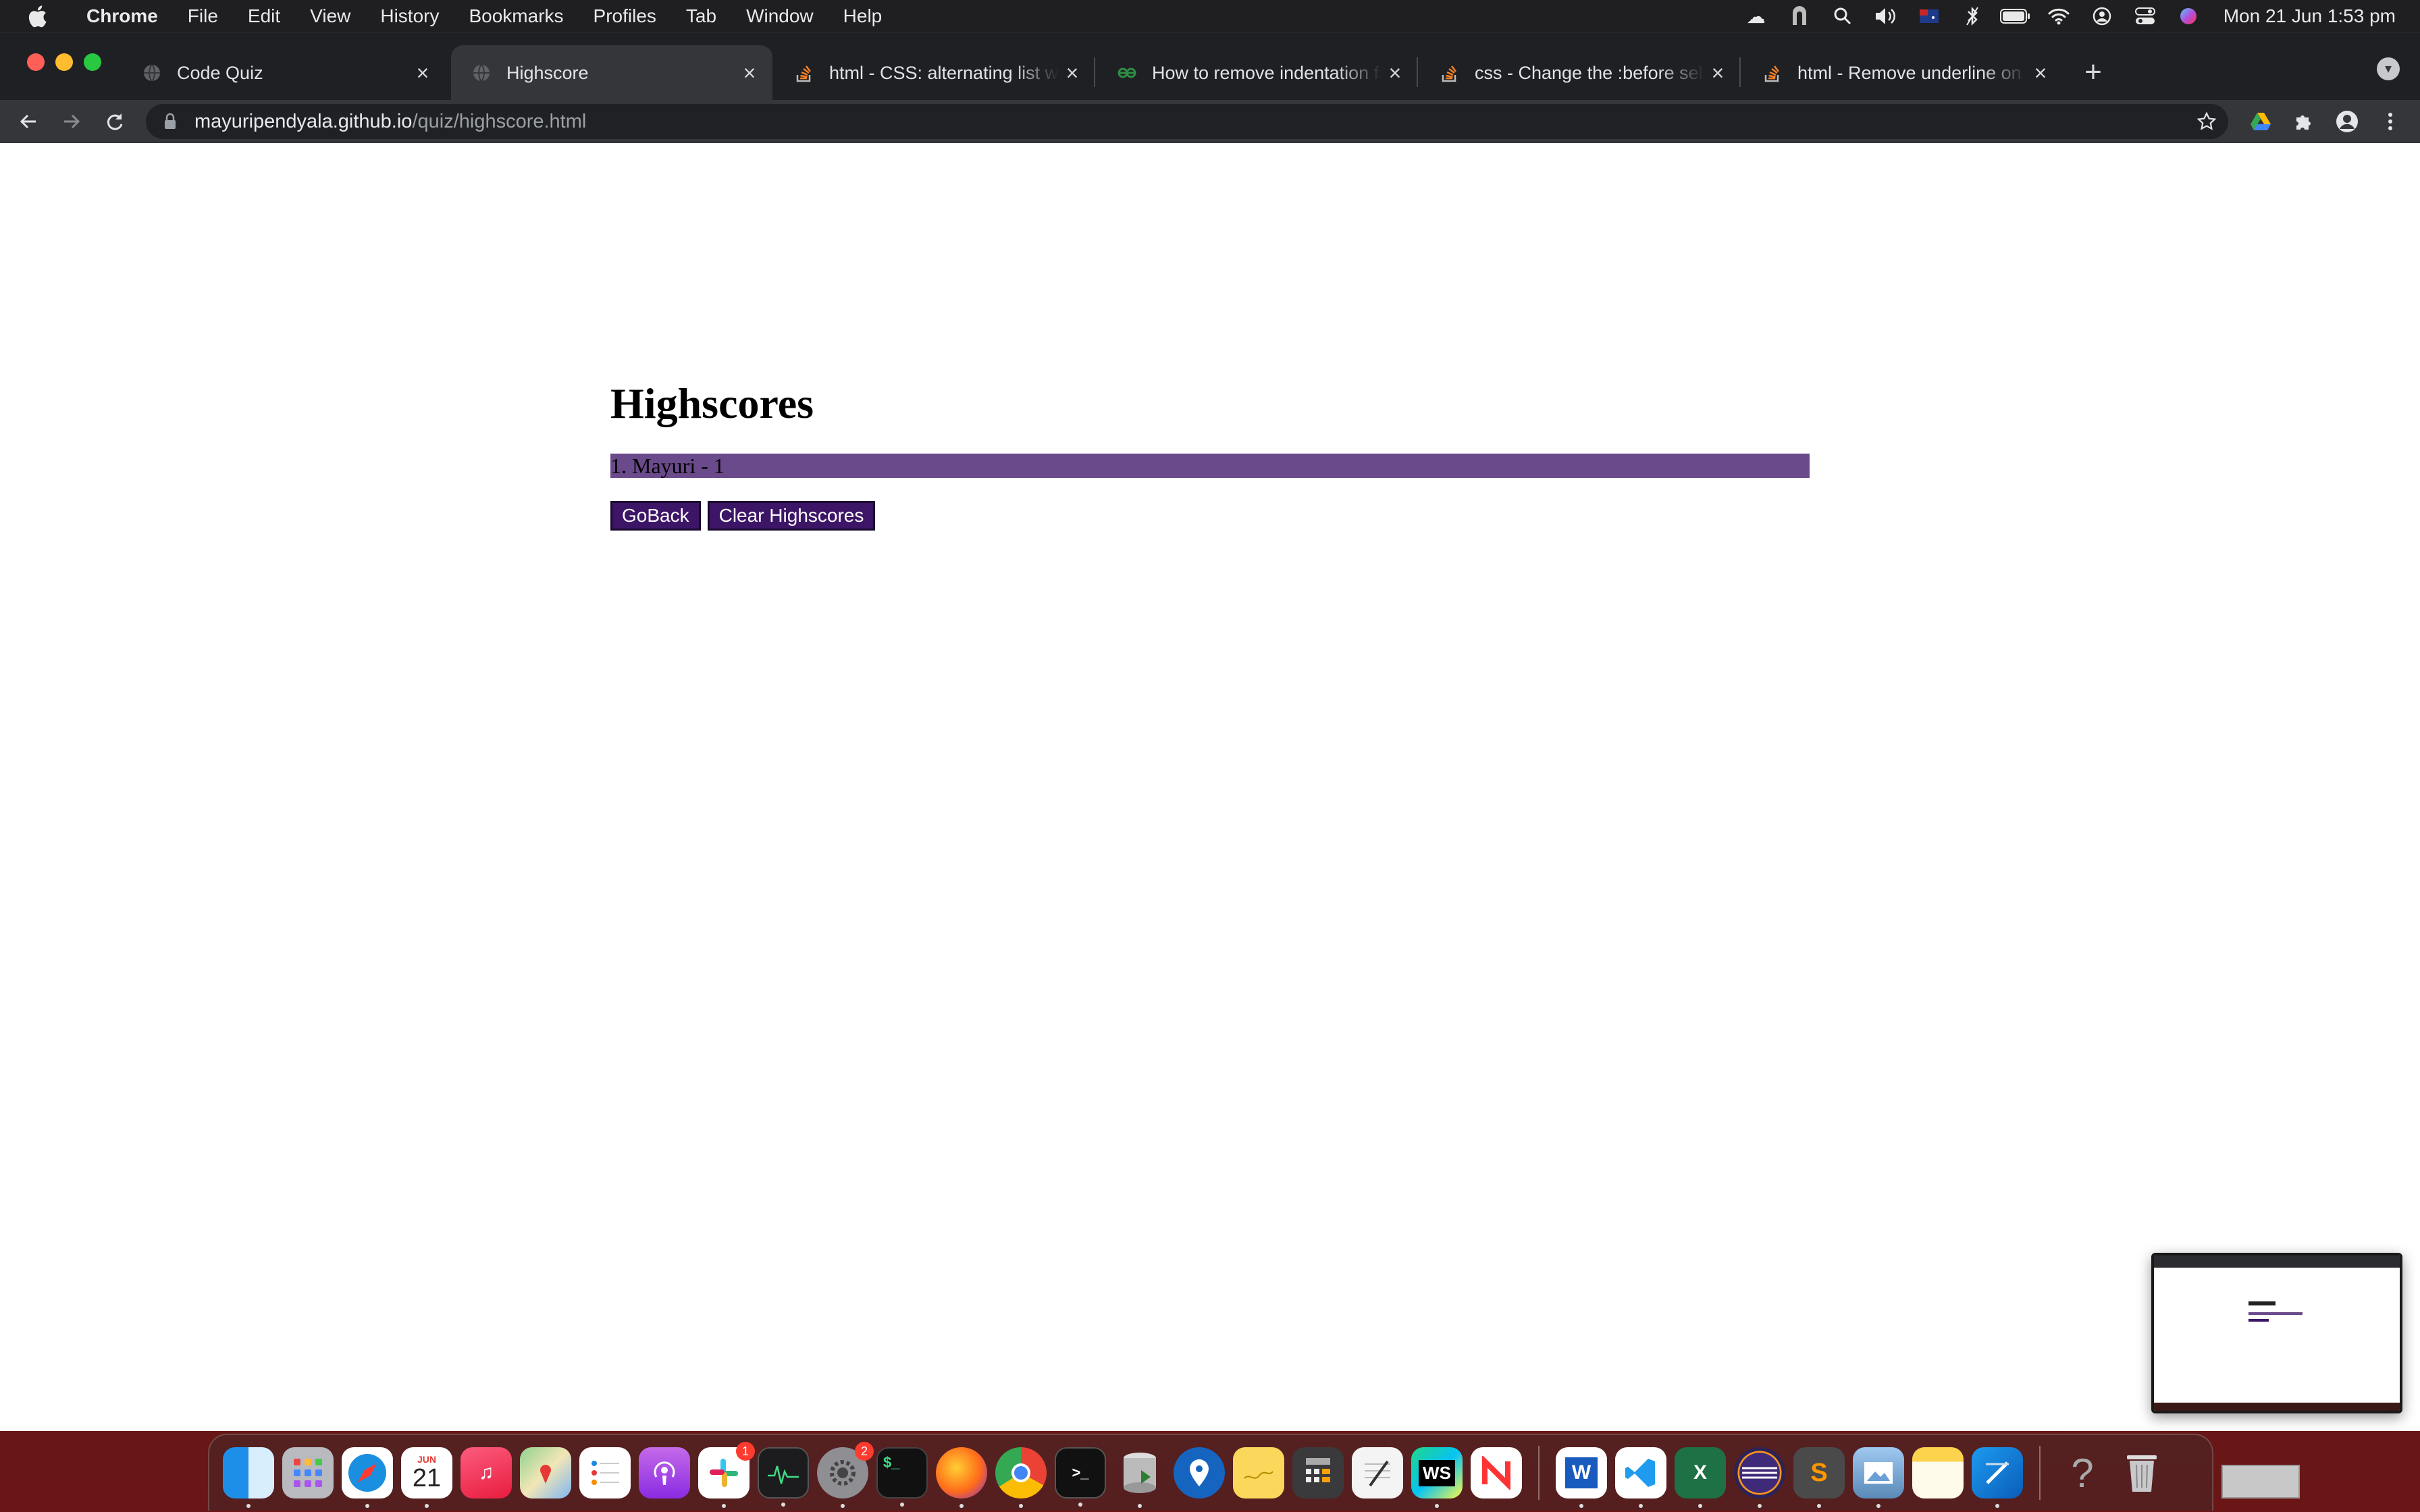 The image size is (2420, 1512). Describe the element at coordinates (1700, 1477) in the screenshot. I see `excel-icon: X` at that location.